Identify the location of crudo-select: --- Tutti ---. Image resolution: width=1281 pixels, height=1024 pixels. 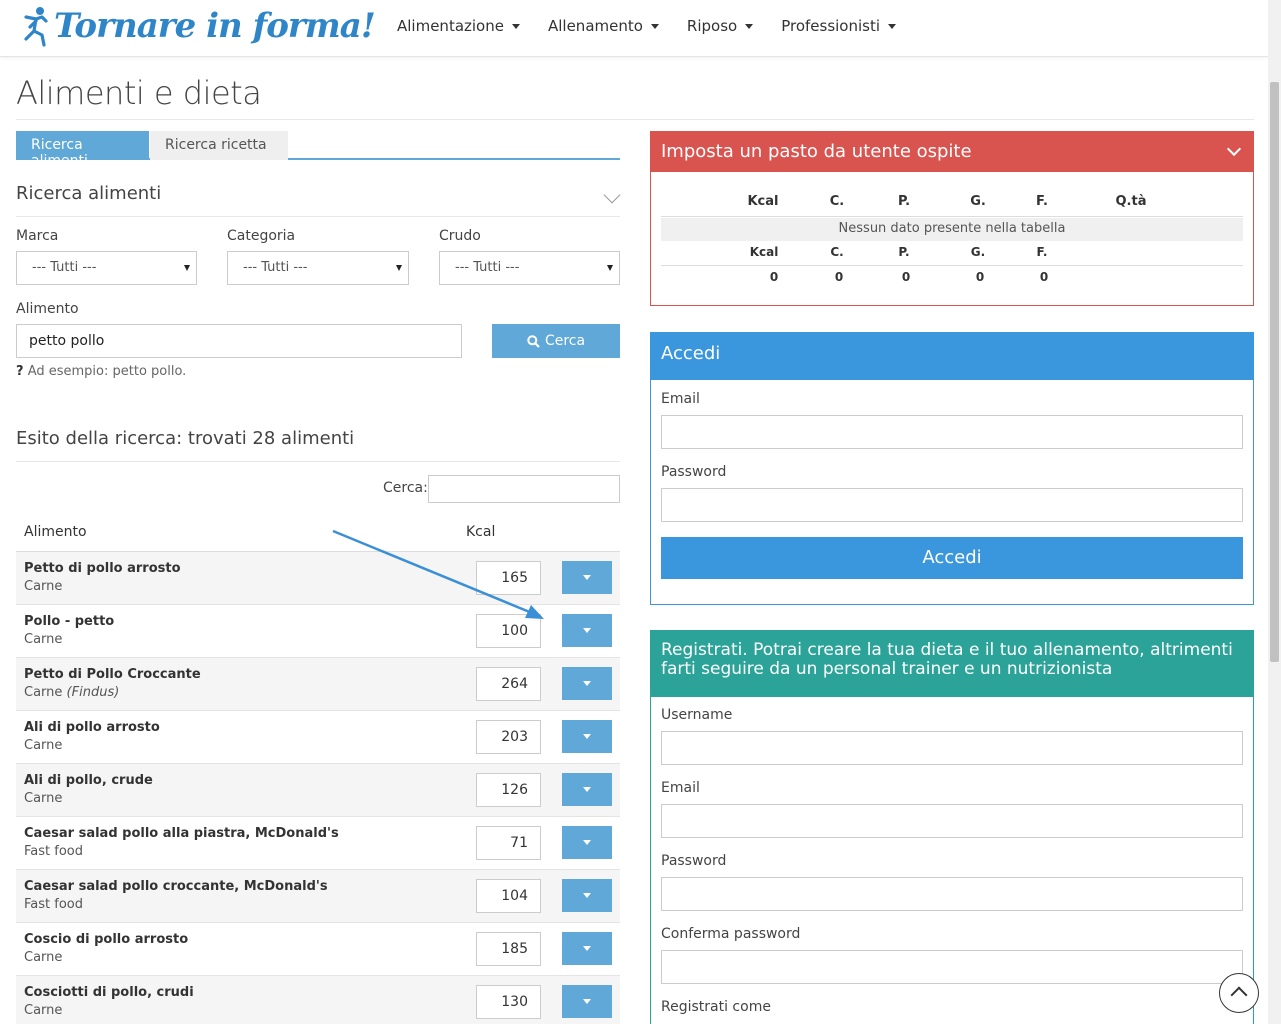
(529, 268).